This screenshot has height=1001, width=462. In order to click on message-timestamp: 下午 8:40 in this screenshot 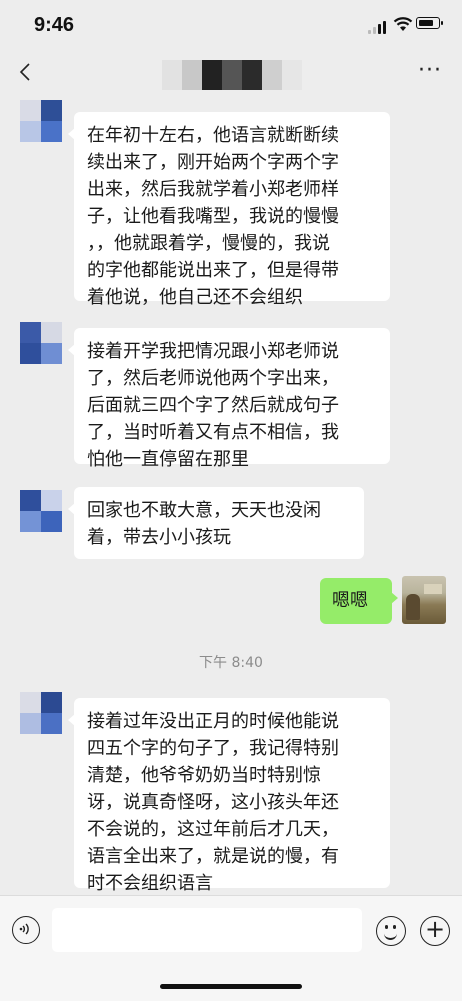, I will do `click(231, 663)`.